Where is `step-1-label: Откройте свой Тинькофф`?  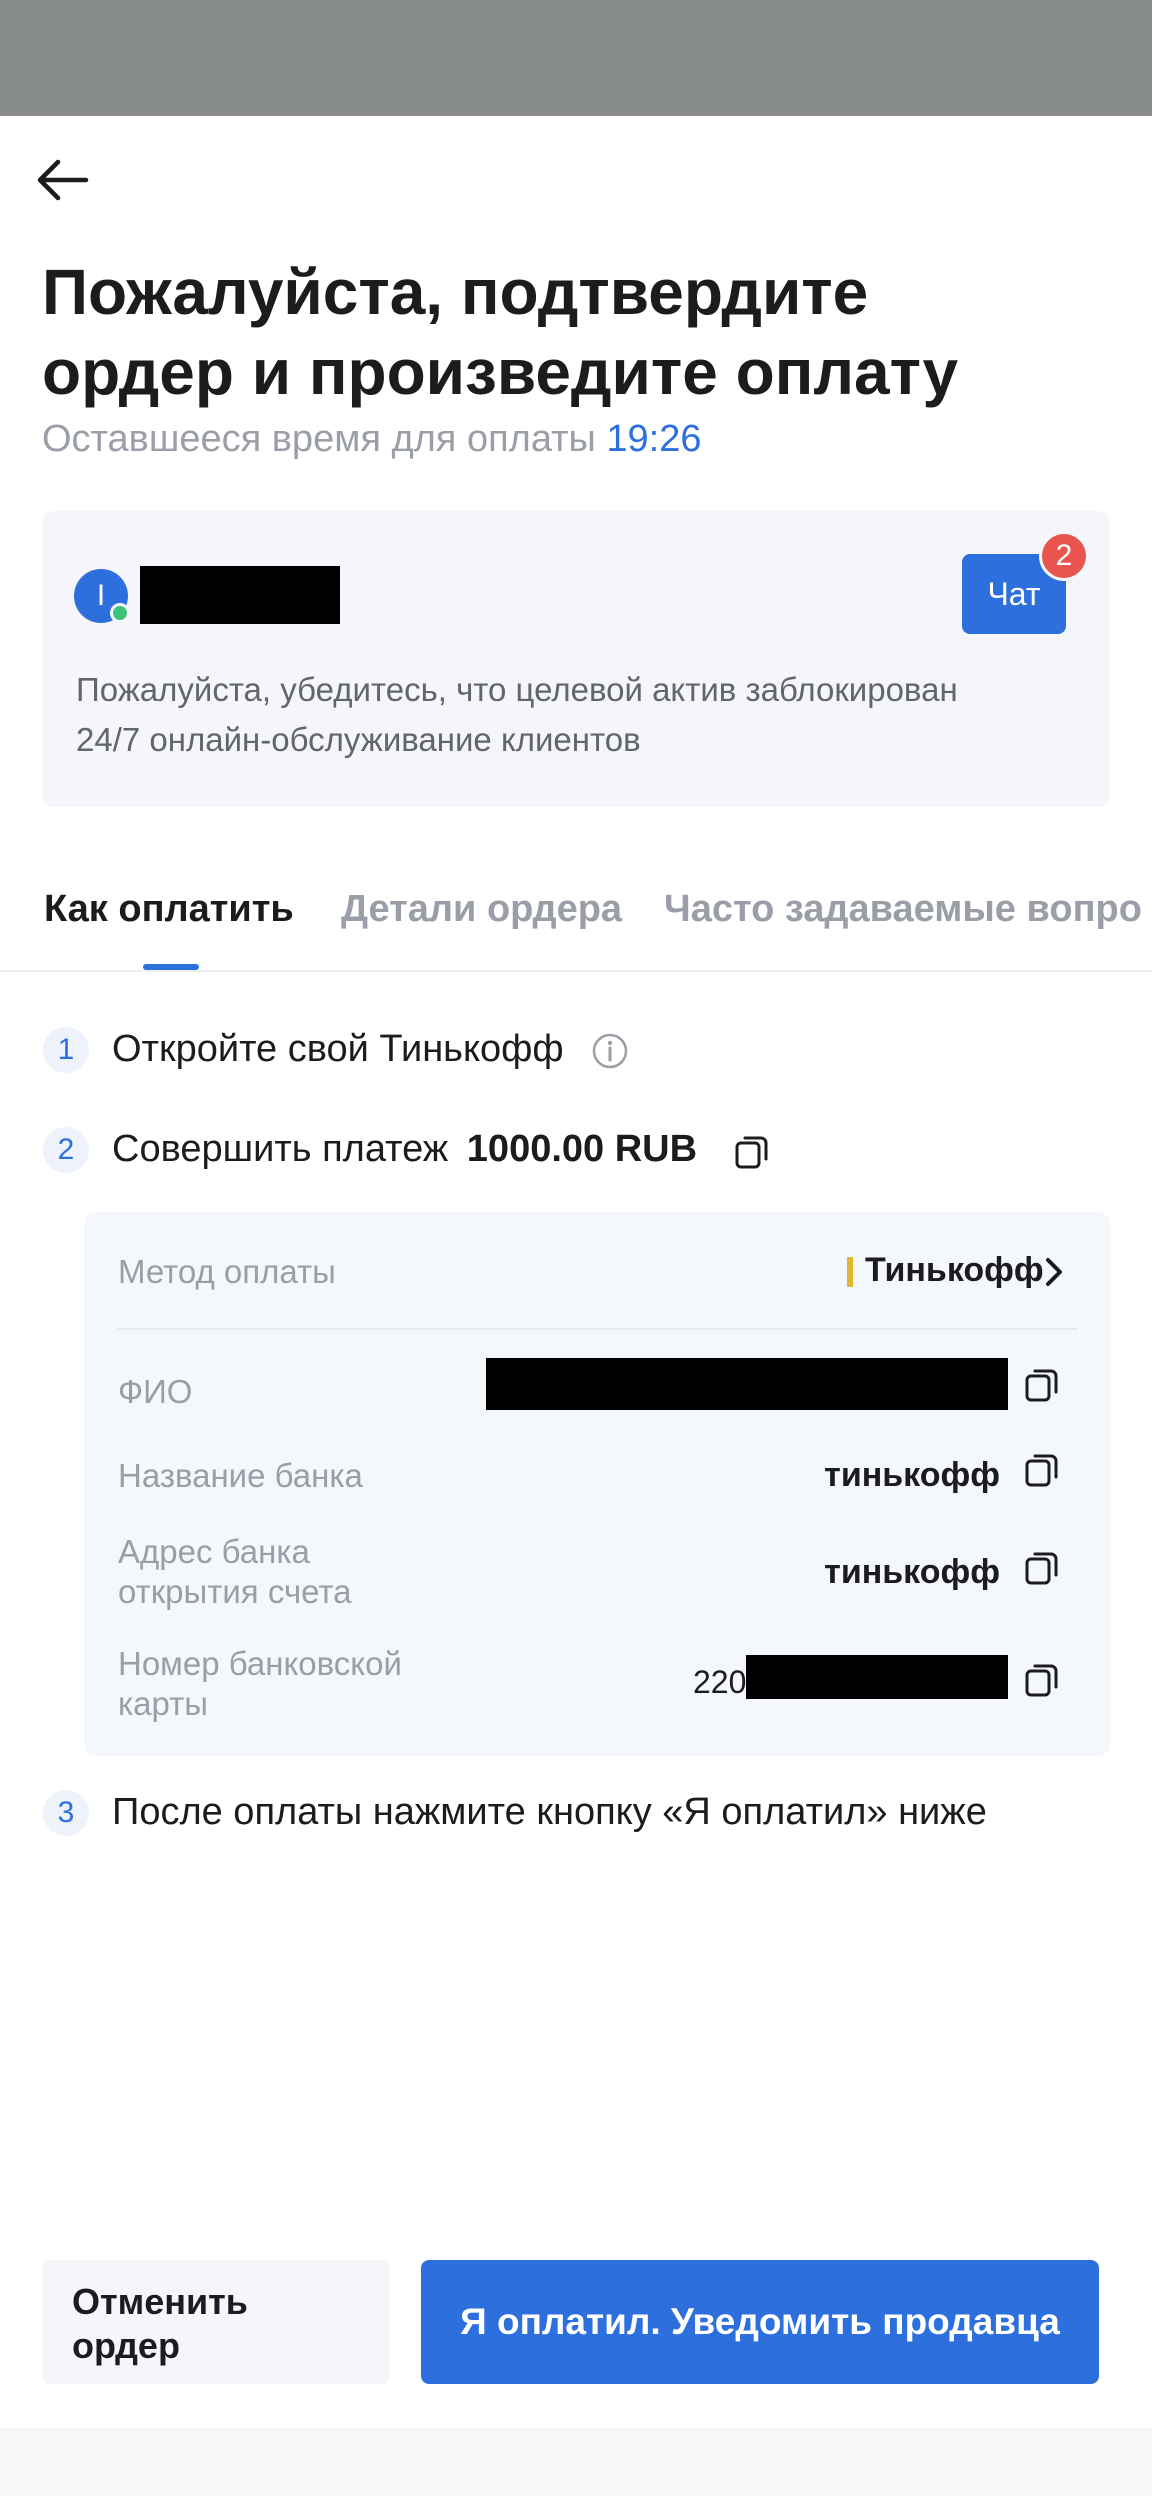
step-1-label: Откройте свой Тинькофф is located at coordinates (338, 1049).